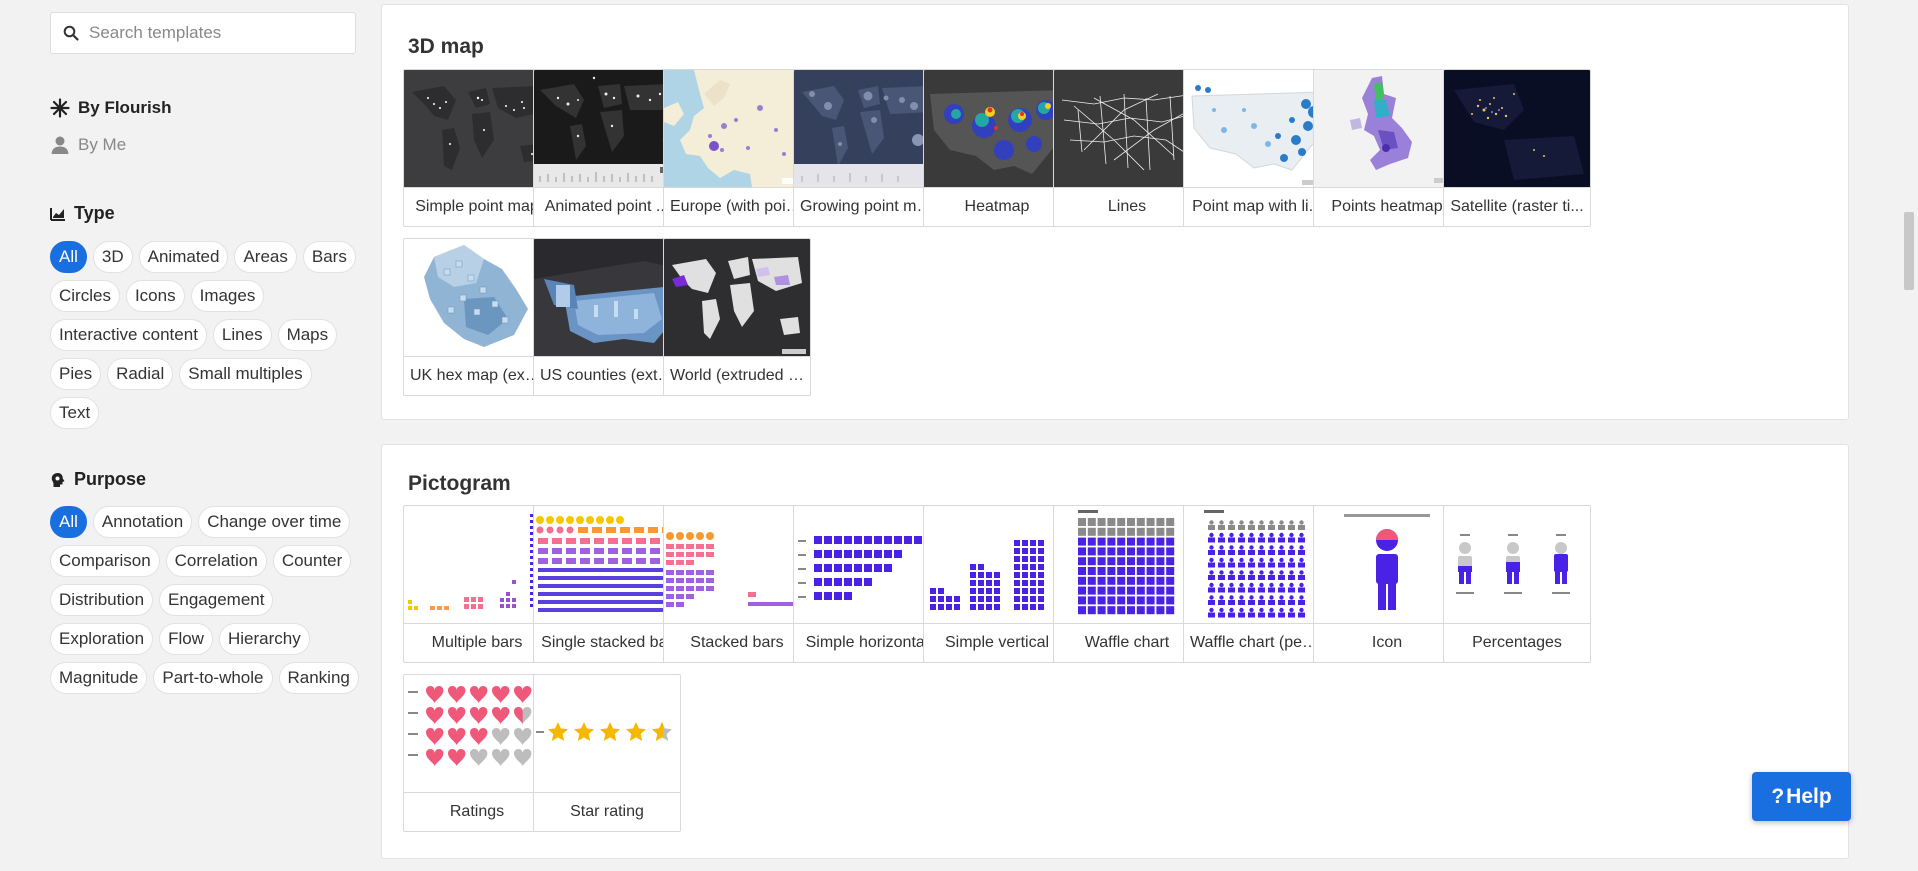 This screenshot has width=1918, height=871. Describe the element at coordinates (1778, 796) in the screenshot. I see `help-question-icon: ?` at that location.